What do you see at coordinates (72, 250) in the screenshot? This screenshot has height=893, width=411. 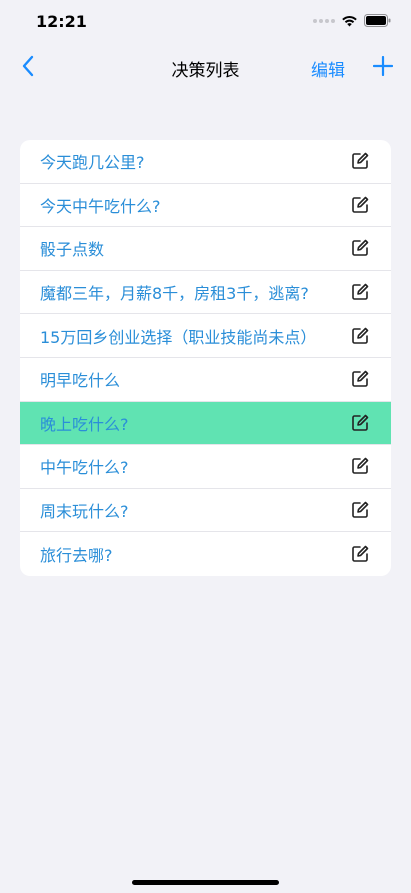 I see `list-item-label: 骰子点数` at bounding box center [72, 250].